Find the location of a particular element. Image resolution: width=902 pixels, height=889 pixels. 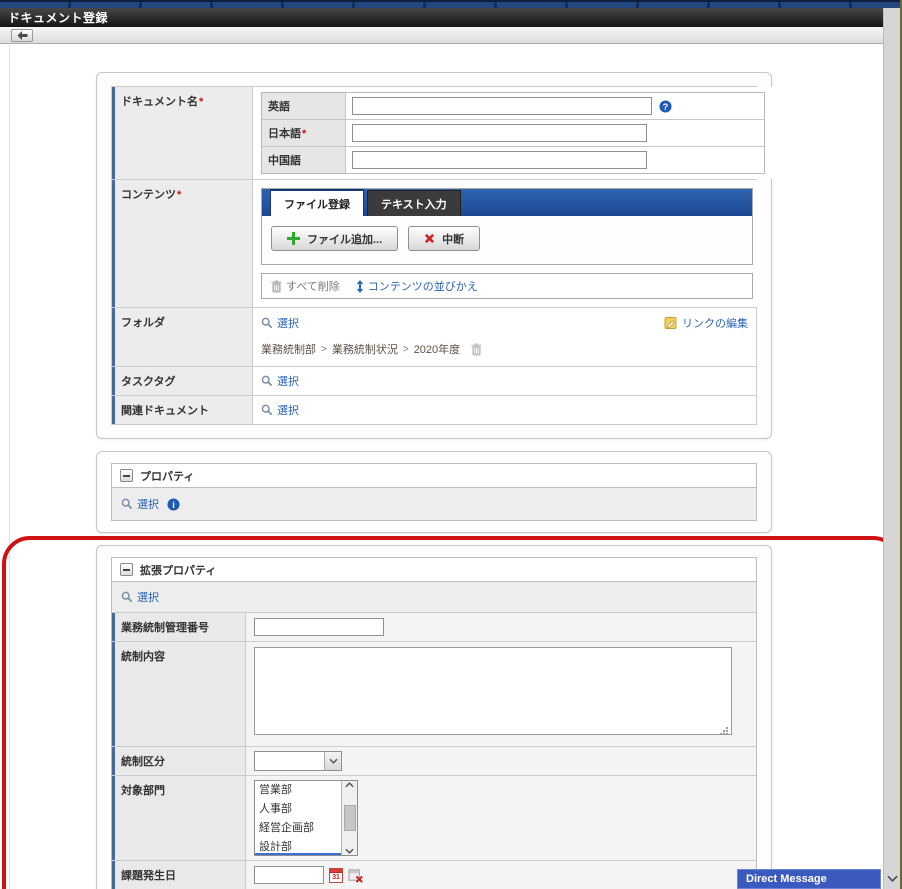

list-item: 設計部 is located at coordinates (298, 845).